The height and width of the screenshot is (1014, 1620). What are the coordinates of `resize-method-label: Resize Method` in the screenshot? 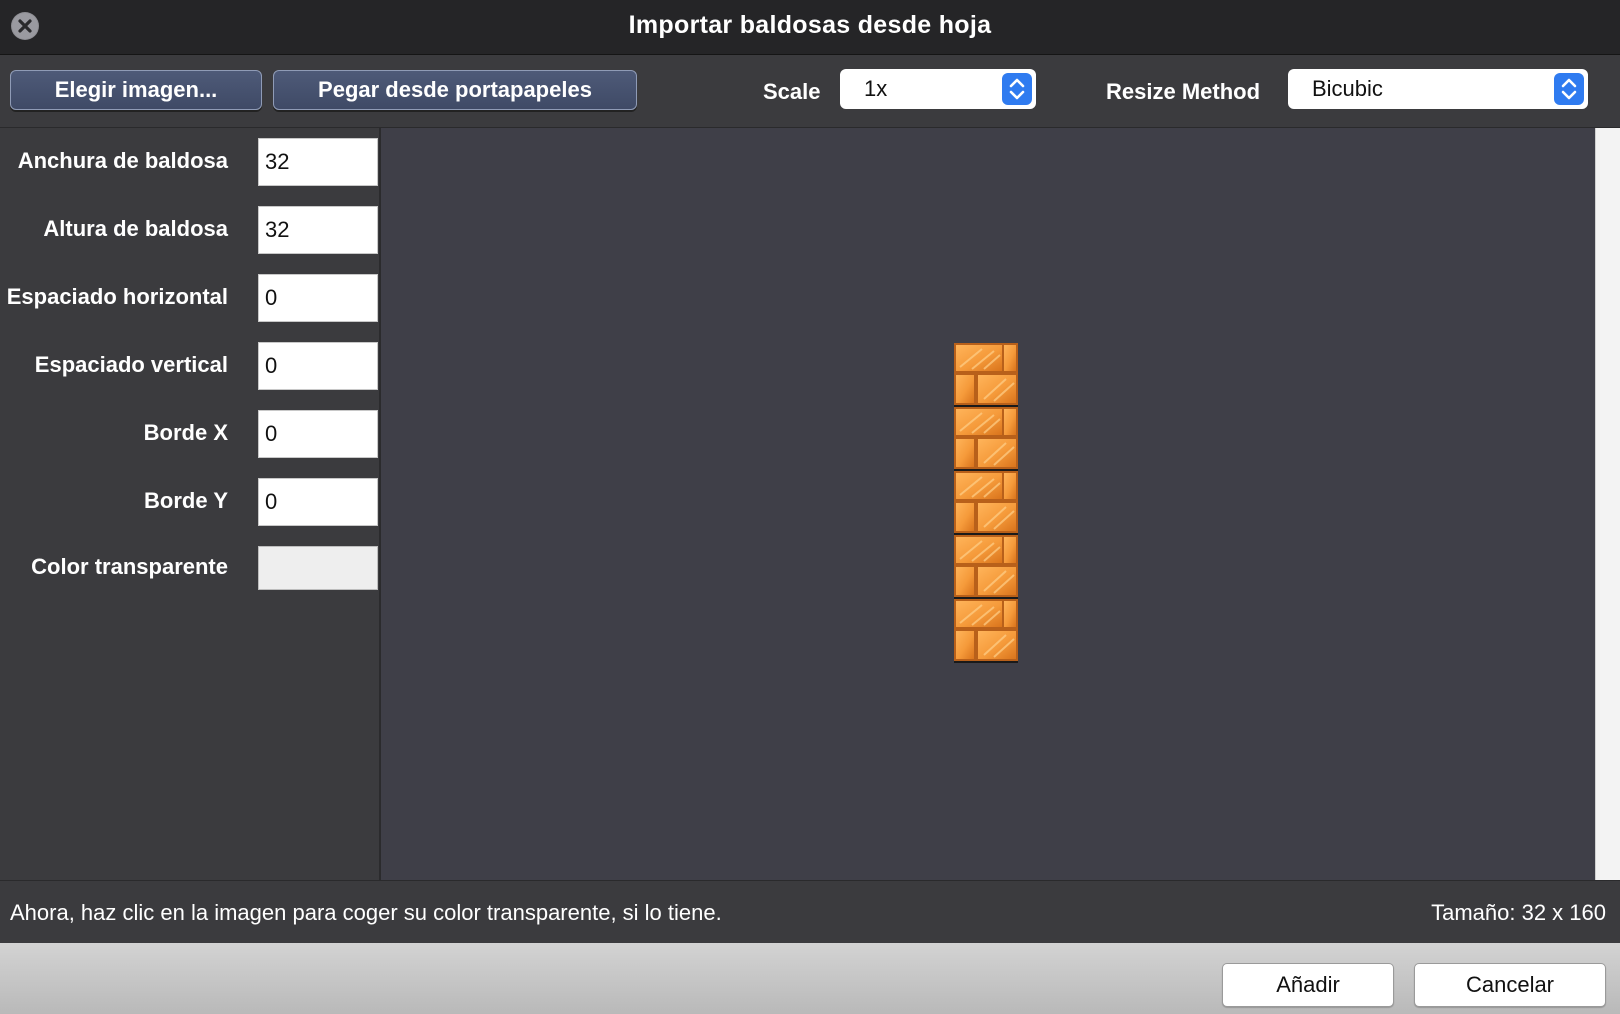 It's located at (1183, 91).